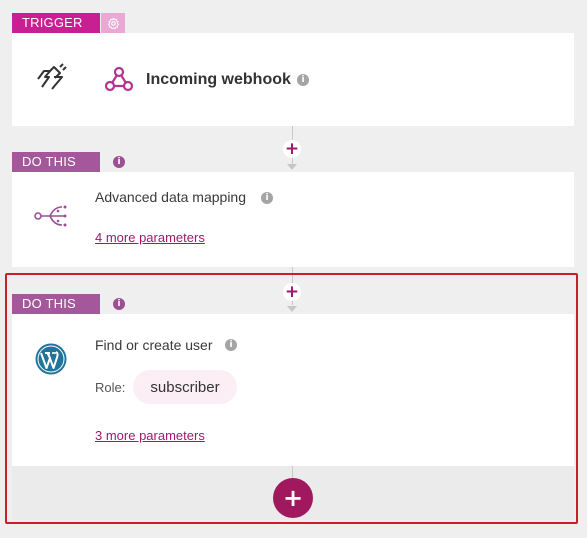 The height and width of the screenshot is (538, 587). Describe the element at coordinates (292, 149) in the screenshot. I see `add-step-button: +` at that location.